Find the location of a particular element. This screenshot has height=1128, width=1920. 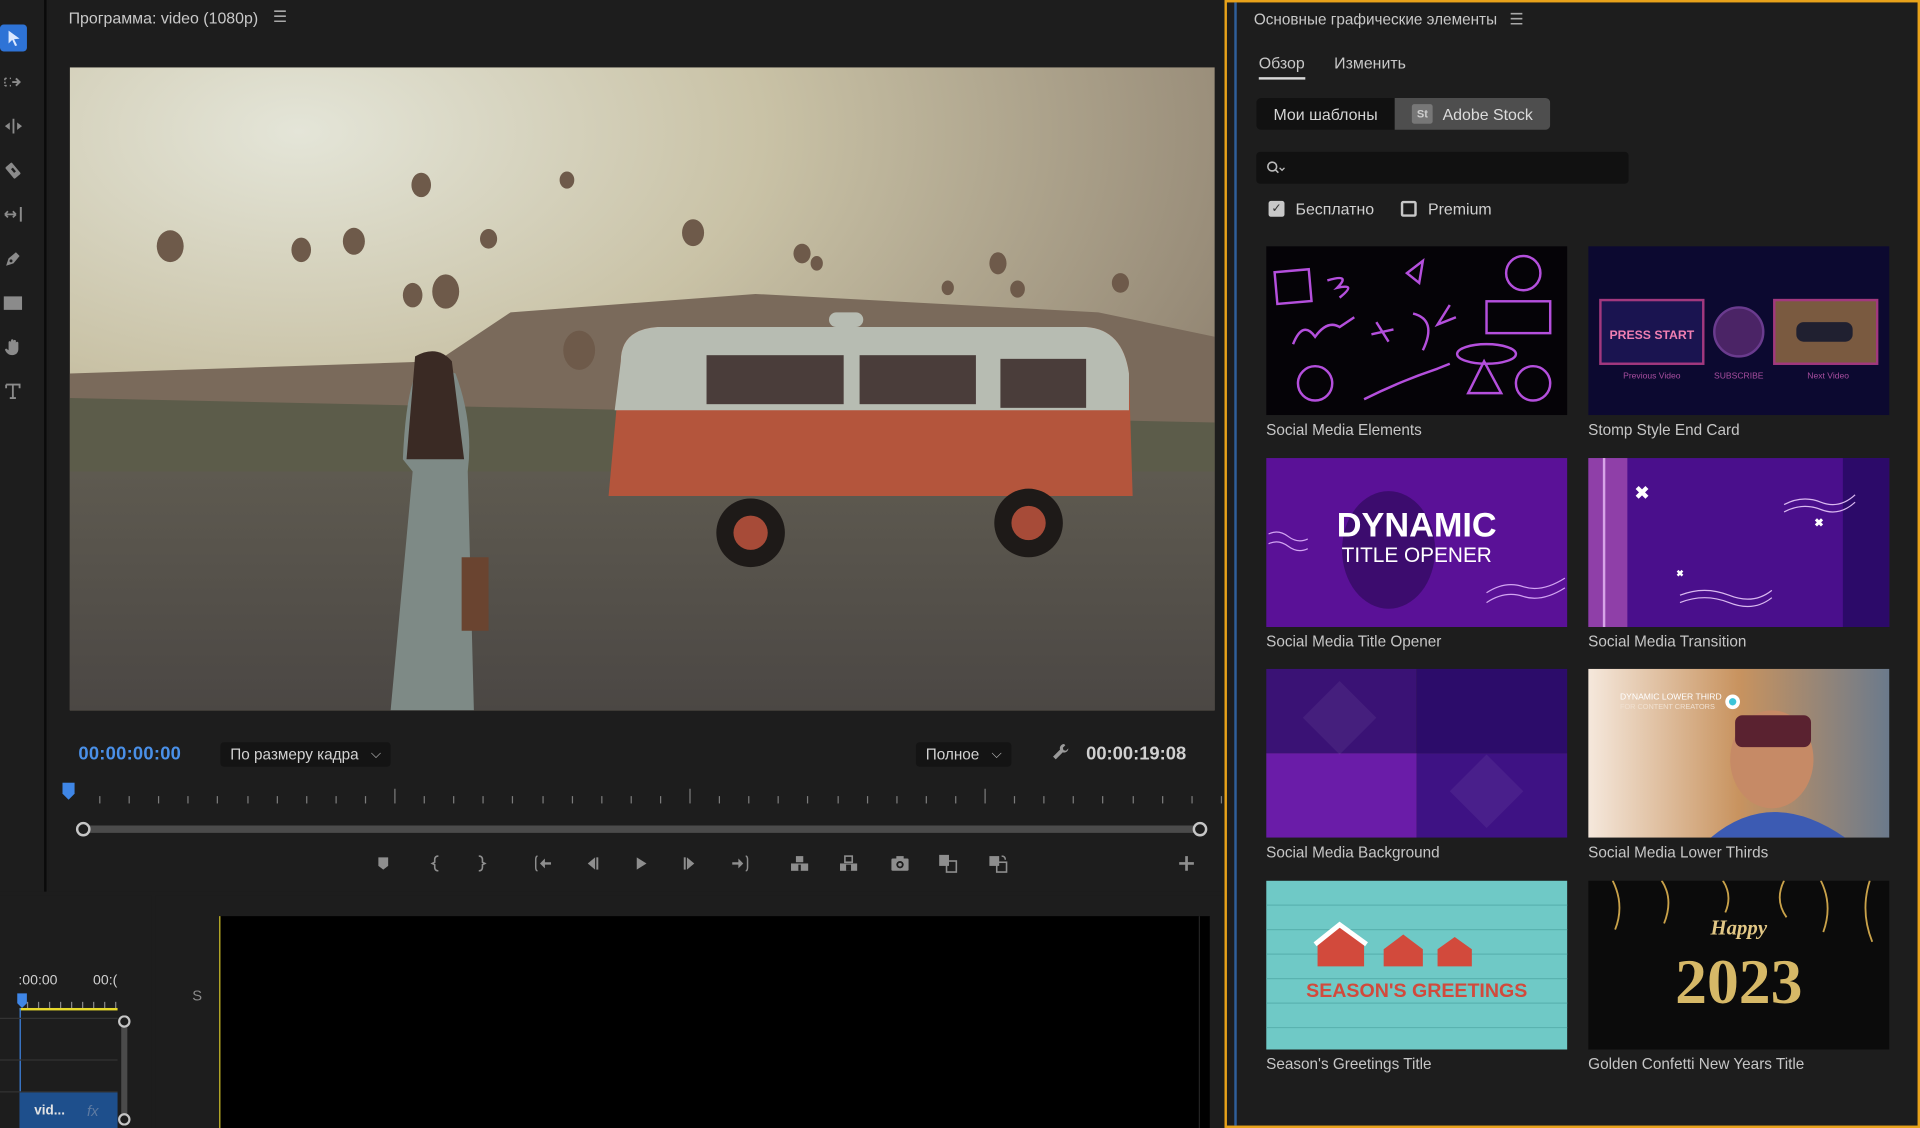

template-card: Social Media Elements is located at coordinates (1417, 351).